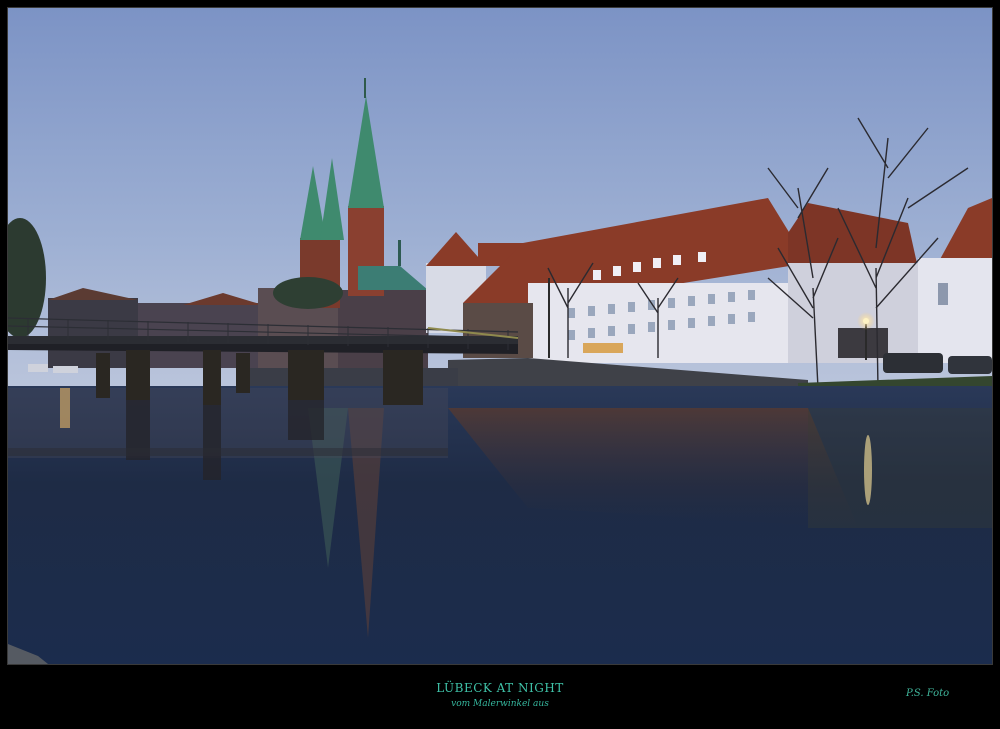  I want to click on right-buildings, so click(890, 280).